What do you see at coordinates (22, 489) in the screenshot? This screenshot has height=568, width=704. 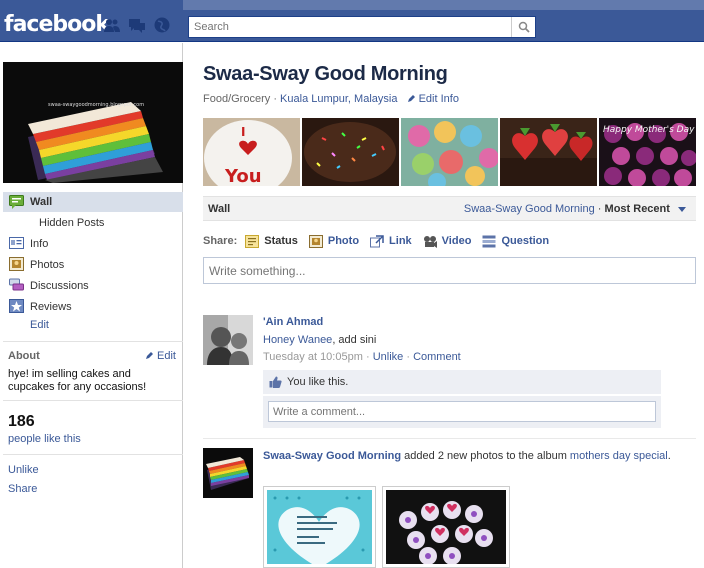 I see `share-link: Share` at bounding box center [22, 489].